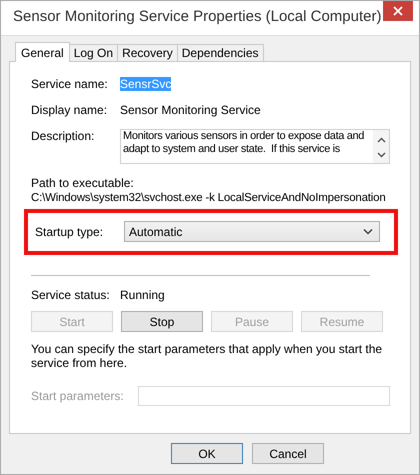 The height and width of the screenshot is (475, 420). I want to click on dialog-button: OK, so click(207, 453).